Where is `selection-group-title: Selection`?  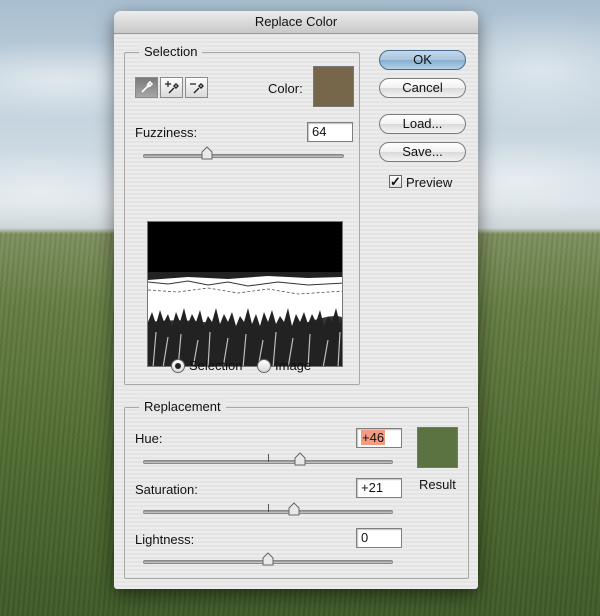 selection-group-title: Selection is located at coordinates (171, 51).